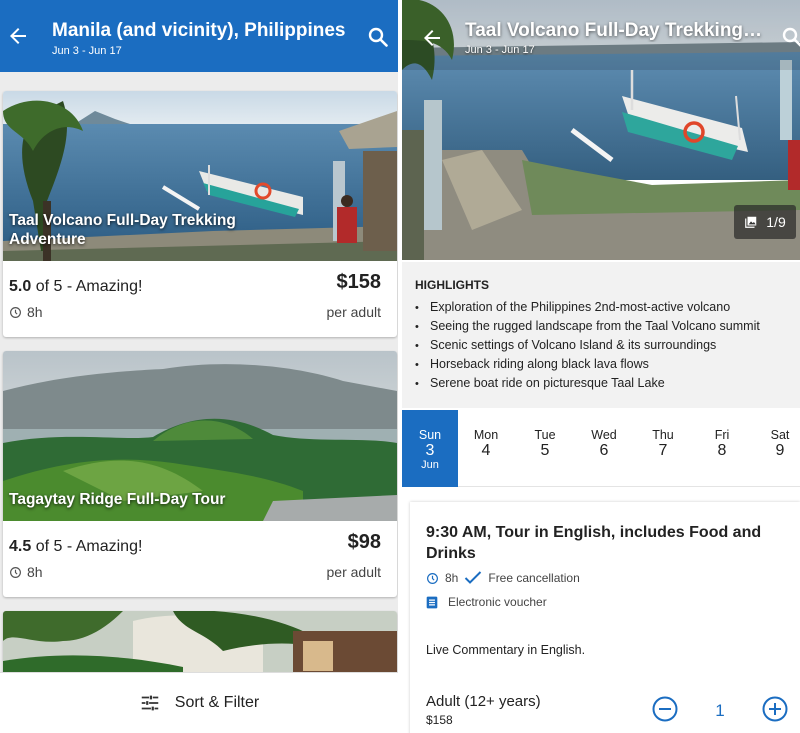 Image resolution: width=800 pixels, height=733 pixels. I want to click on day-tue: Tue 5, so click(545, 448).